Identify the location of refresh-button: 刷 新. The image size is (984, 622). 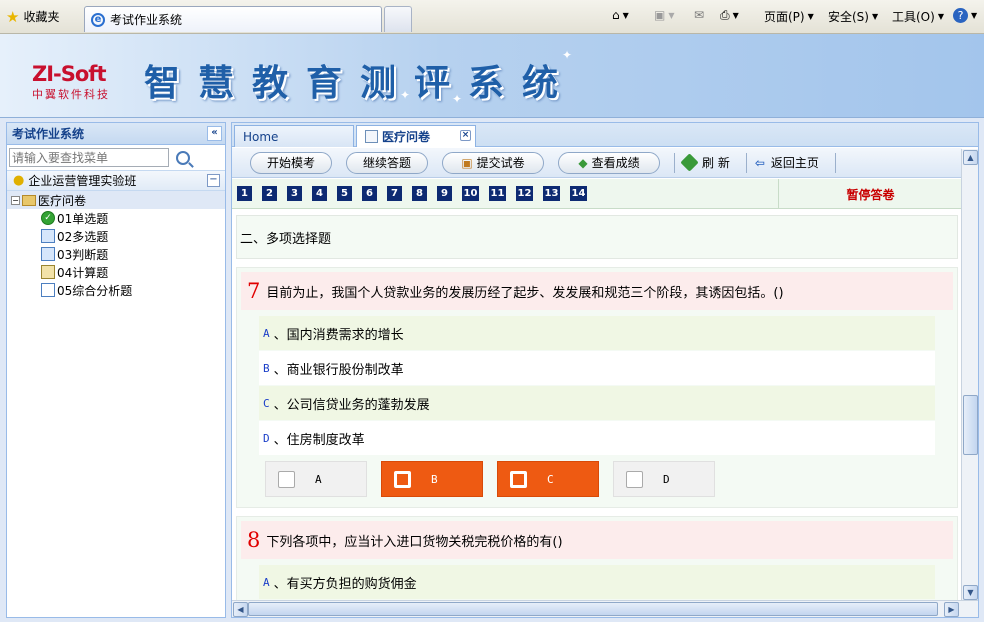
(705, 162).